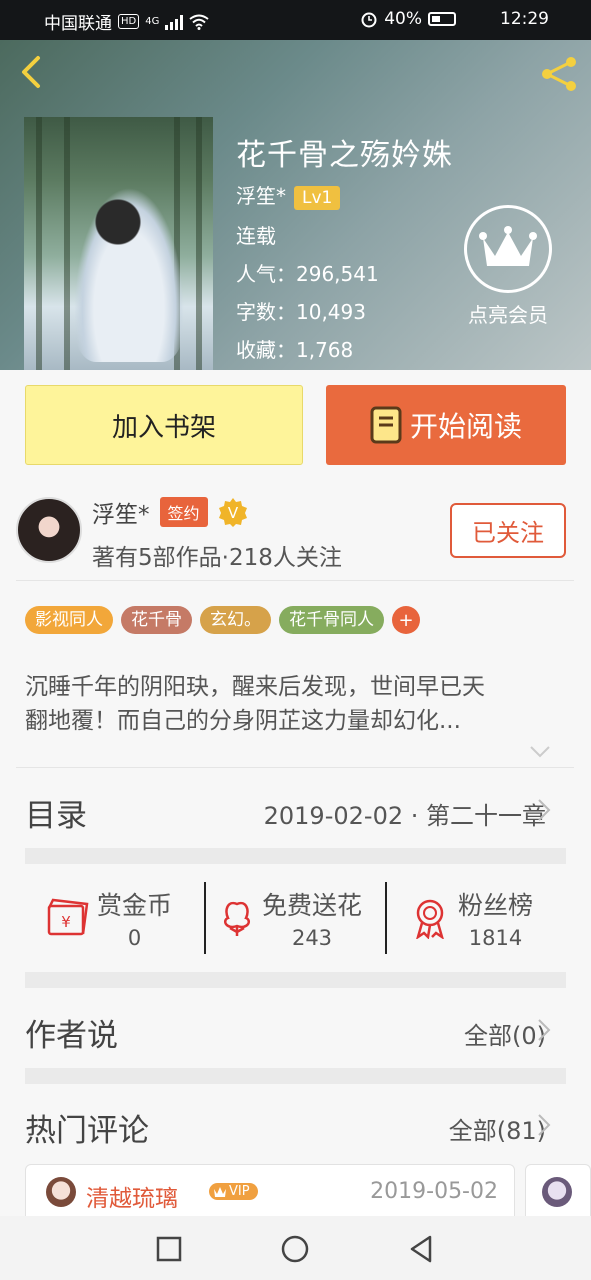 Image resolution: width=591 pixels, height=1280 pixels. What do you see at coordinates (524, 19) in the screenshot?
I see `clock: 12:29` at bounding box center [524, 19].